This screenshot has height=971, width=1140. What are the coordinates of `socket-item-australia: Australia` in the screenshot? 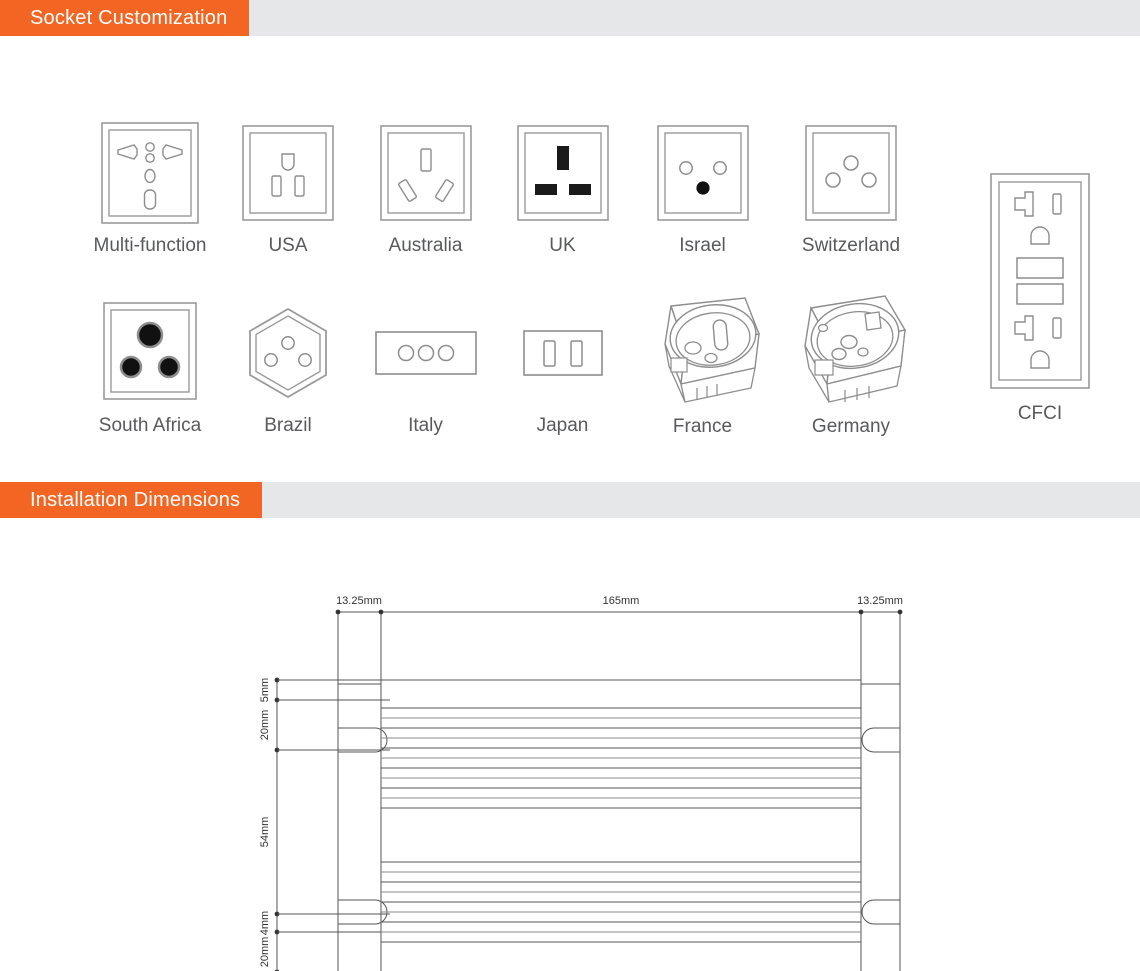 It's located at (425, 187).